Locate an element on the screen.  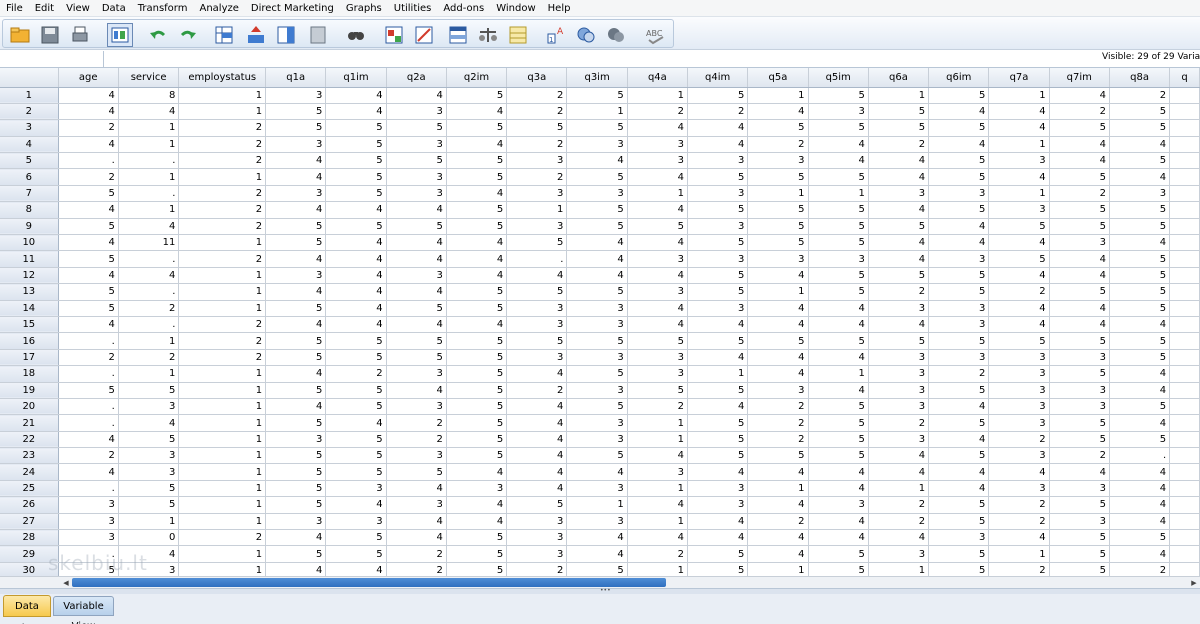
undo-icon is located at coordinates (158, 35).